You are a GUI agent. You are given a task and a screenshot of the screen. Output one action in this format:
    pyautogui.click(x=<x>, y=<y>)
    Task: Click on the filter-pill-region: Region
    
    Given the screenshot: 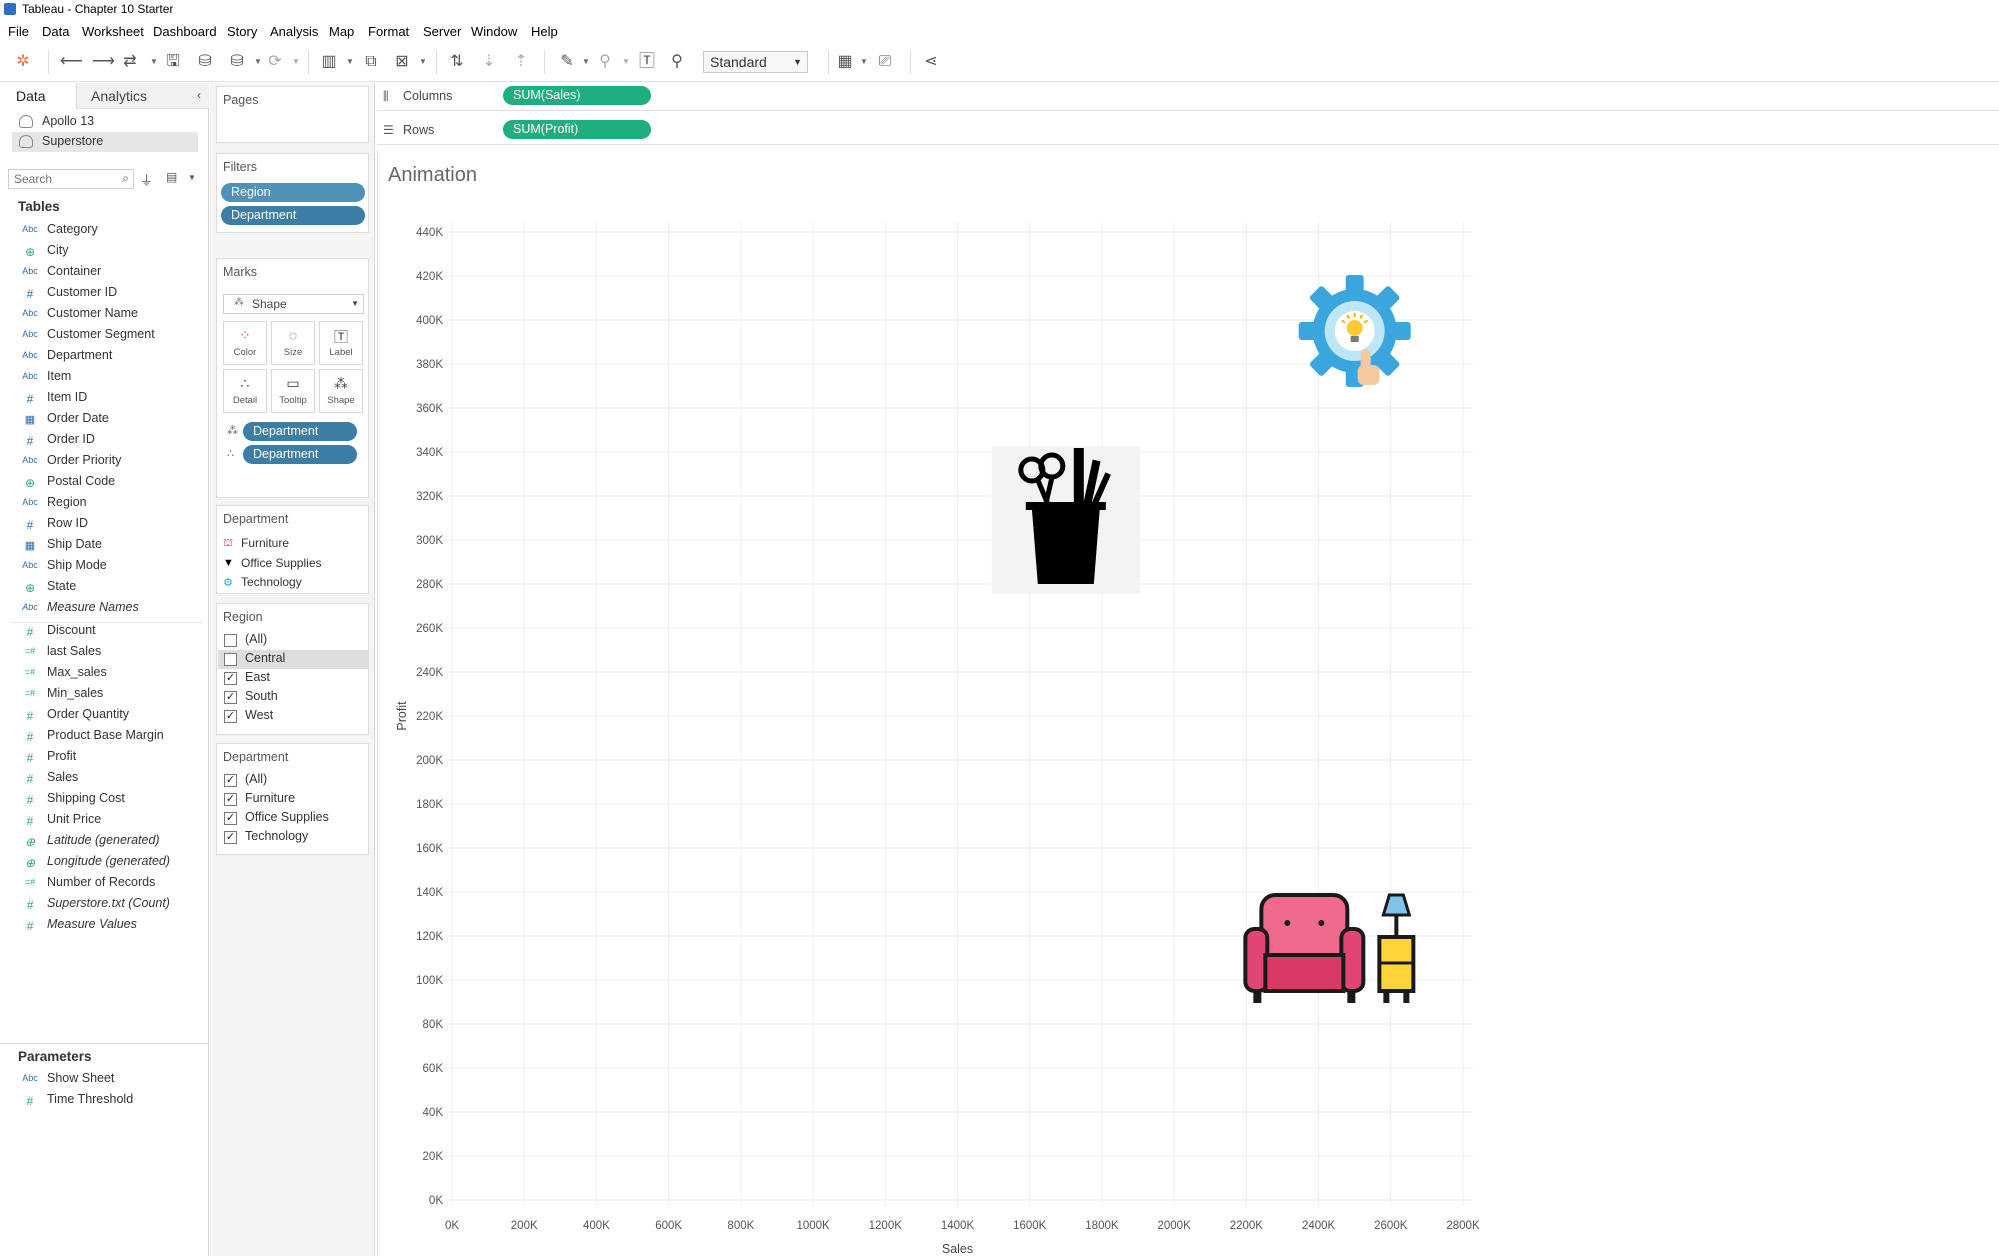 What is the action you would take?
    pyautogui.click(x=293, y=192)
    